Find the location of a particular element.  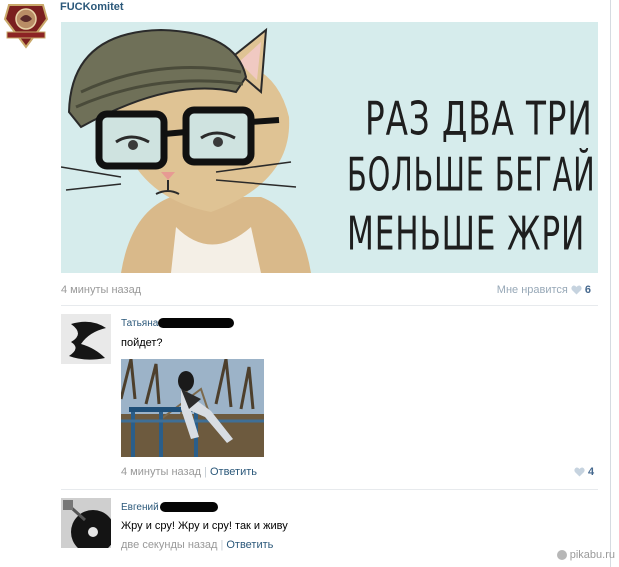

comment-like-count: 4 is located at coordinates (591, 472).